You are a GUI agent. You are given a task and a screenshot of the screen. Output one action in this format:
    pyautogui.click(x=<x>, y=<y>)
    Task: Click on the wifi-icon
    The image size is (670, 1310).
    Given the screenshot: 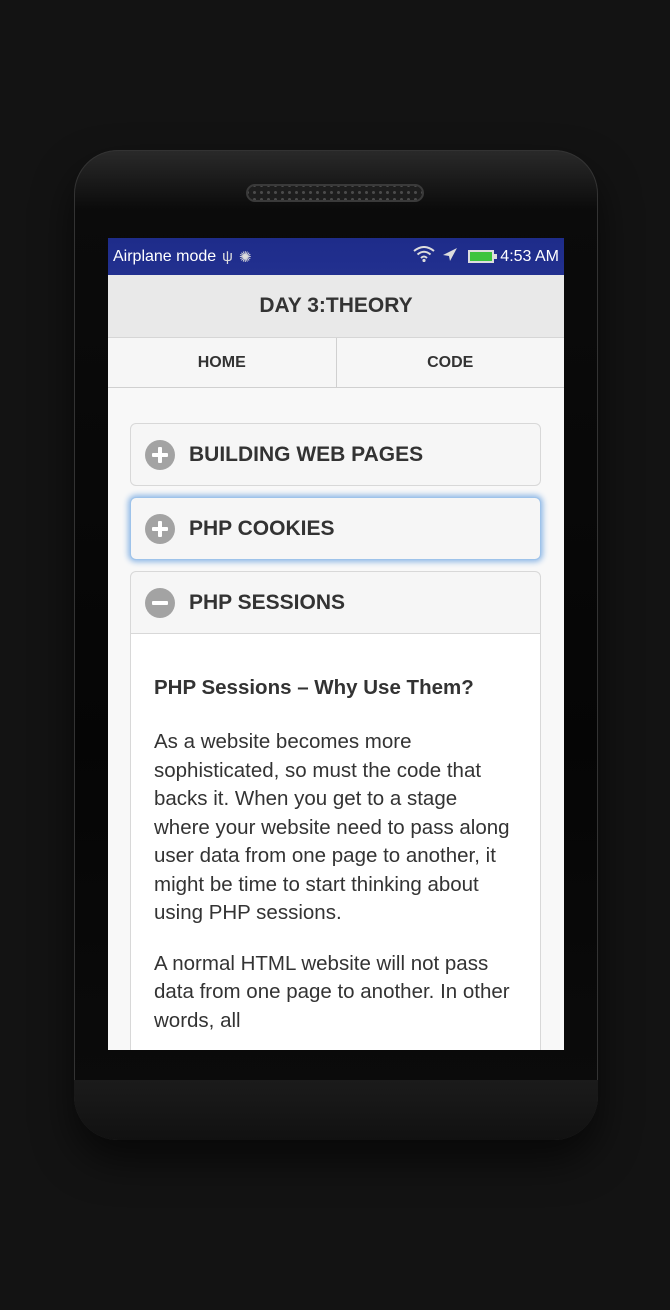 What is the action you would take?
    pyautogui.click(x=424, y=256)
    